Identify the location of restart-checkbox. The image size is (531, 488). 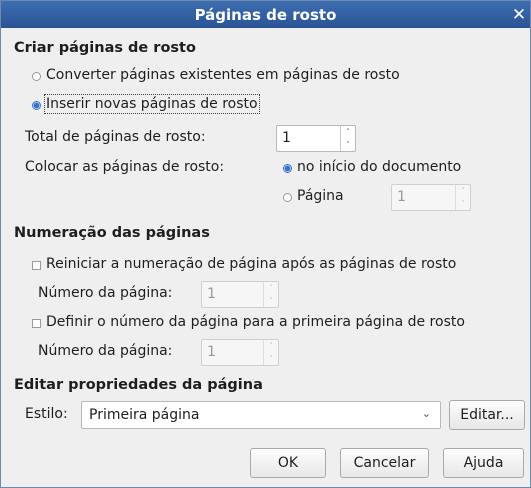
(36, 265).